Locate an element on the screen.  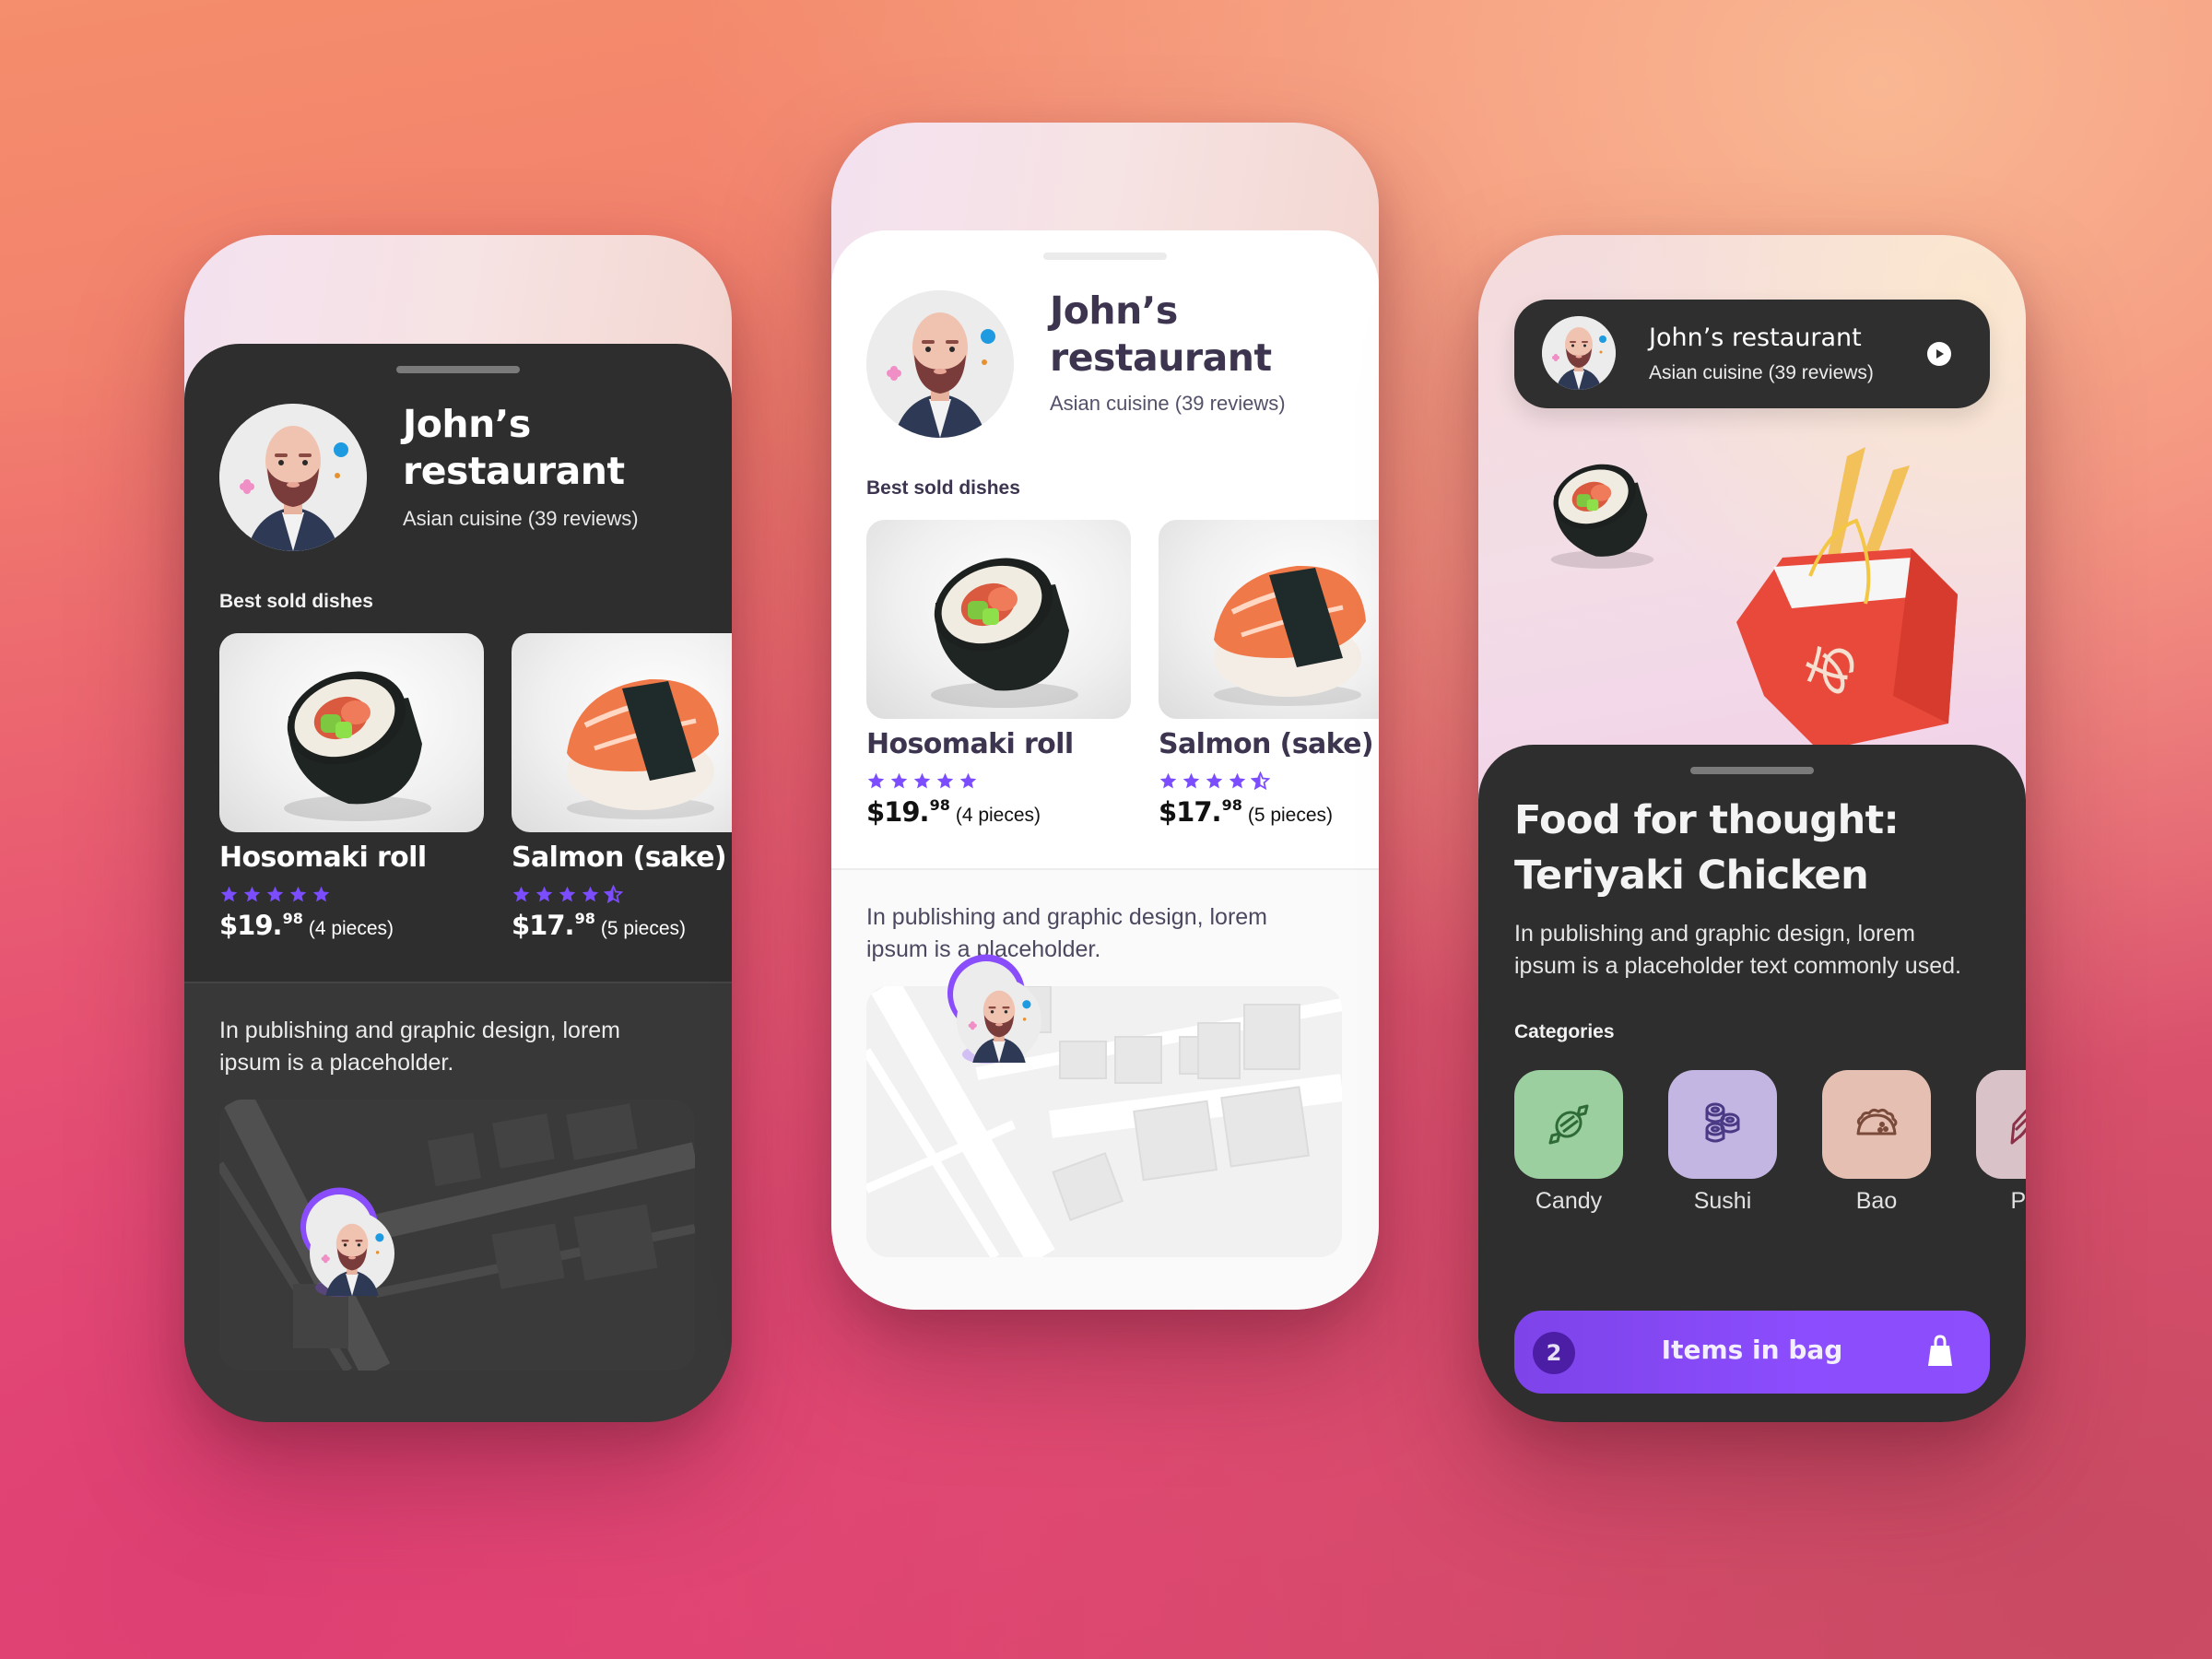
bag-button-label: Items in bag is located at coordinates (1752, 1350).